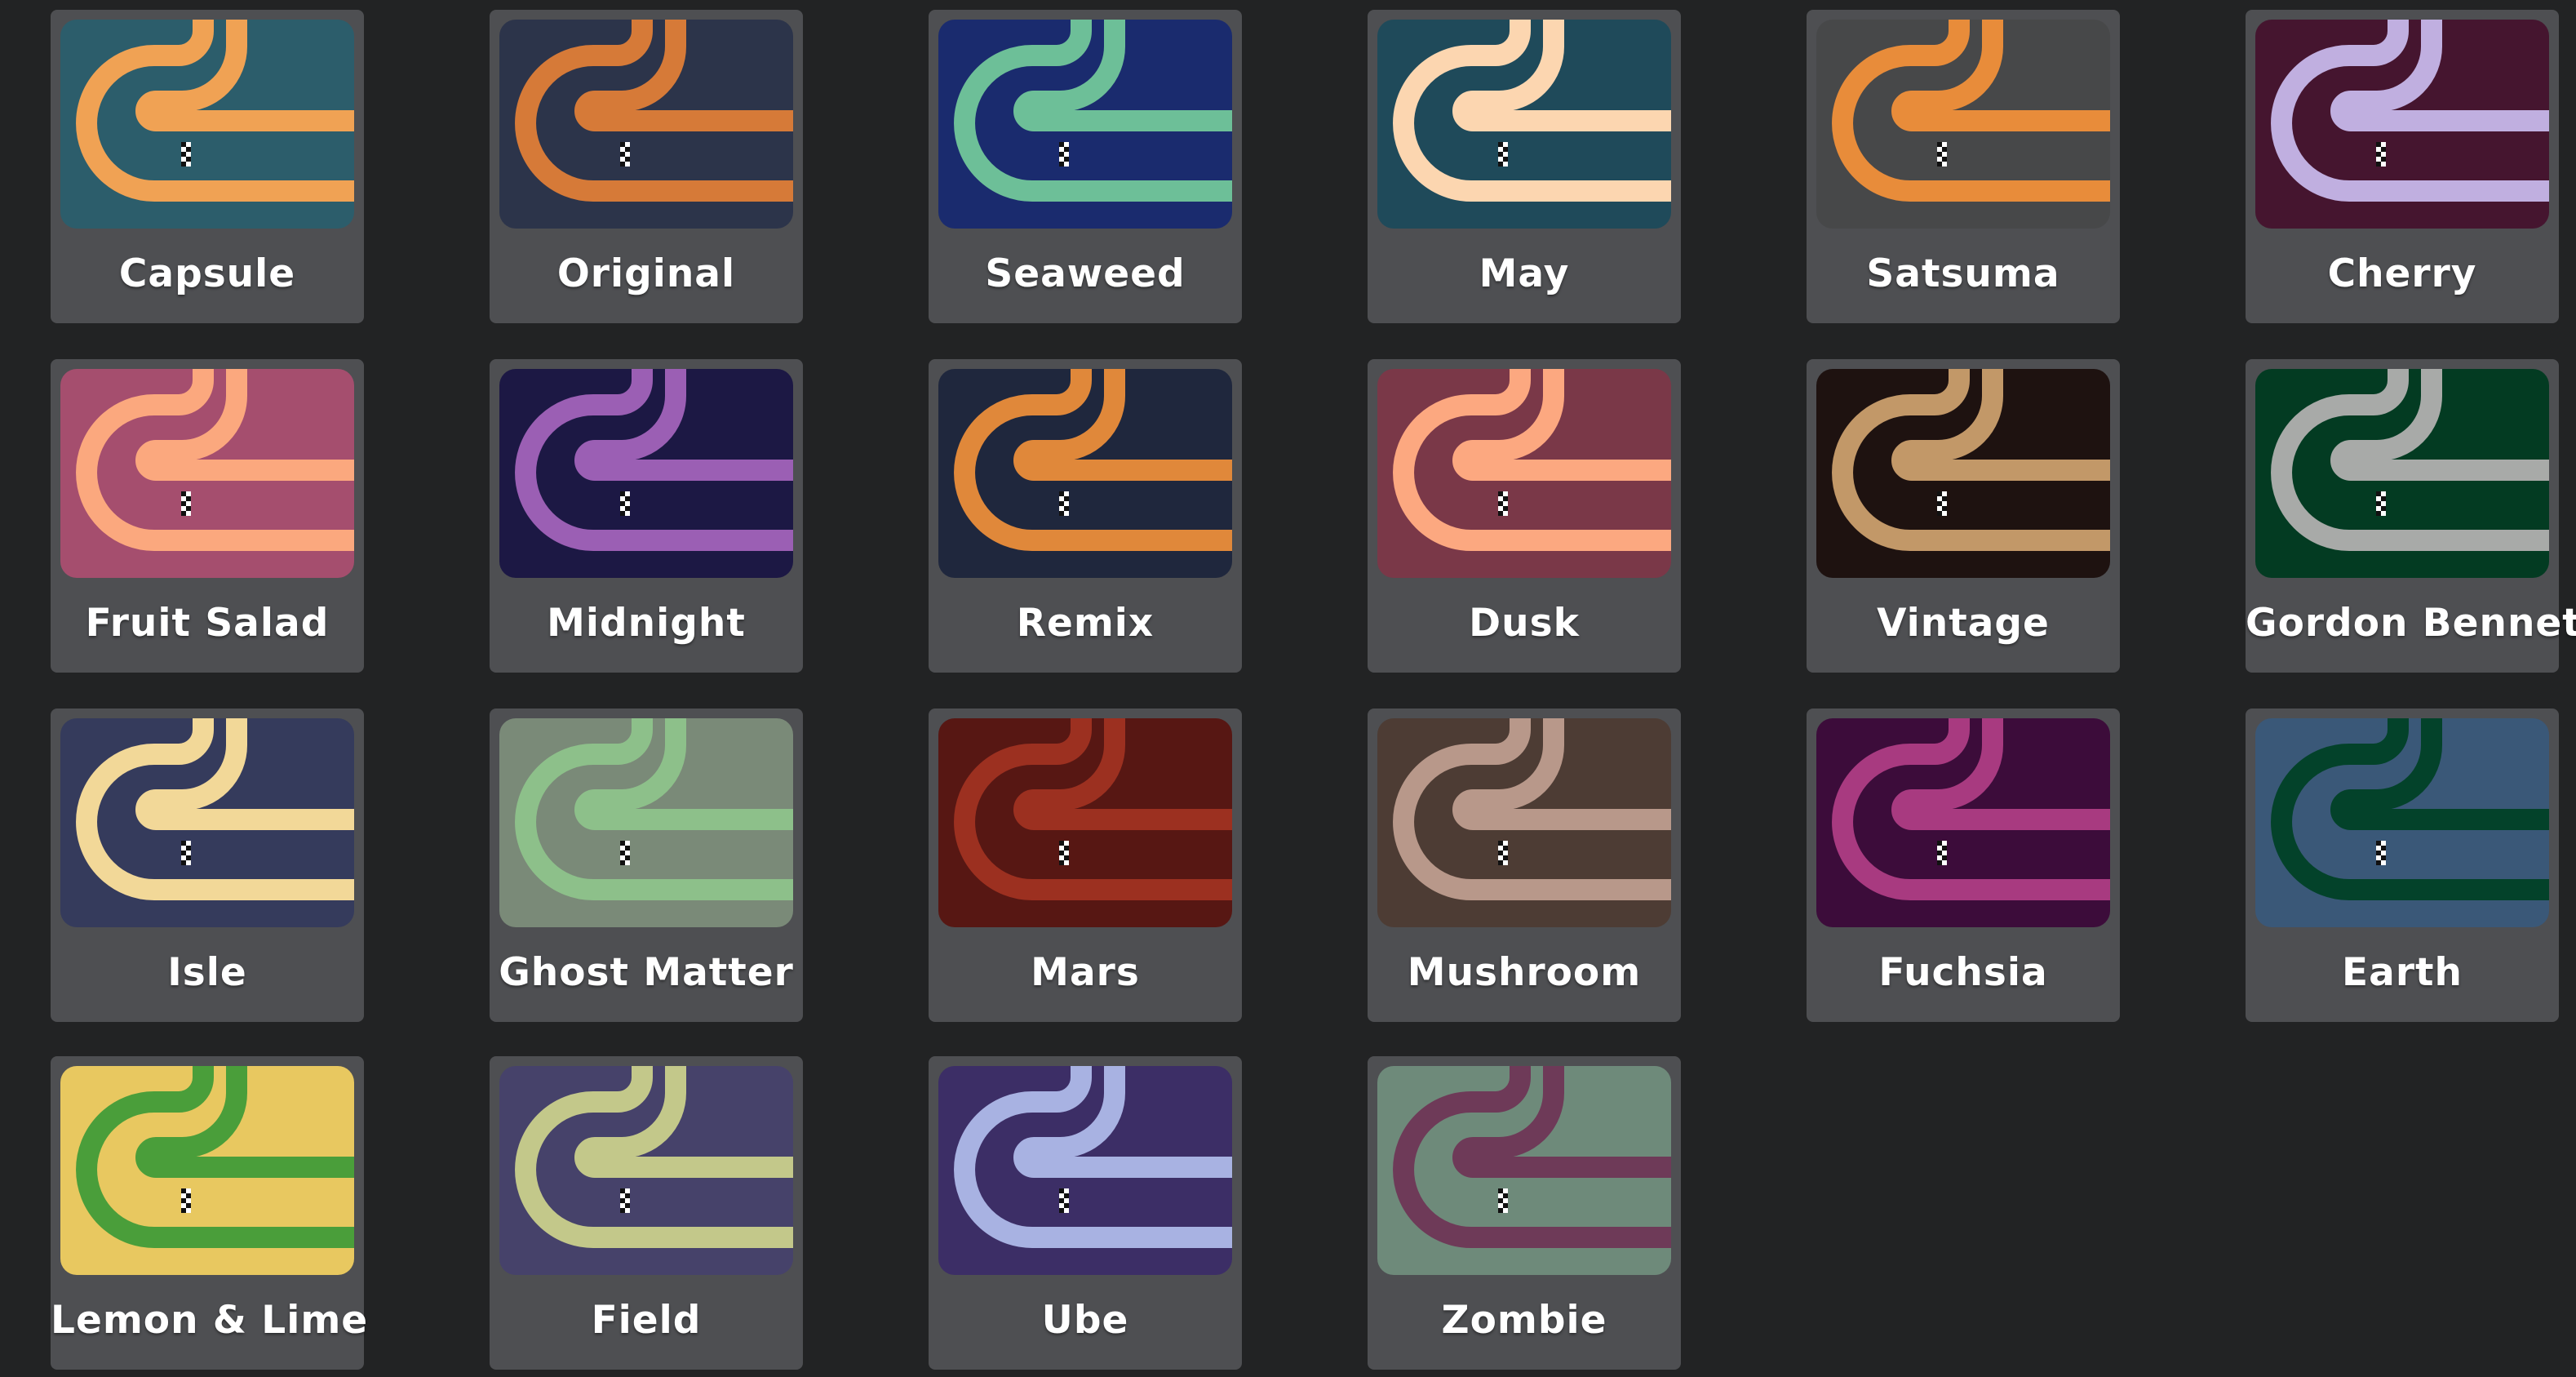  I want to click on theme-name: May, so click(1524, 273).